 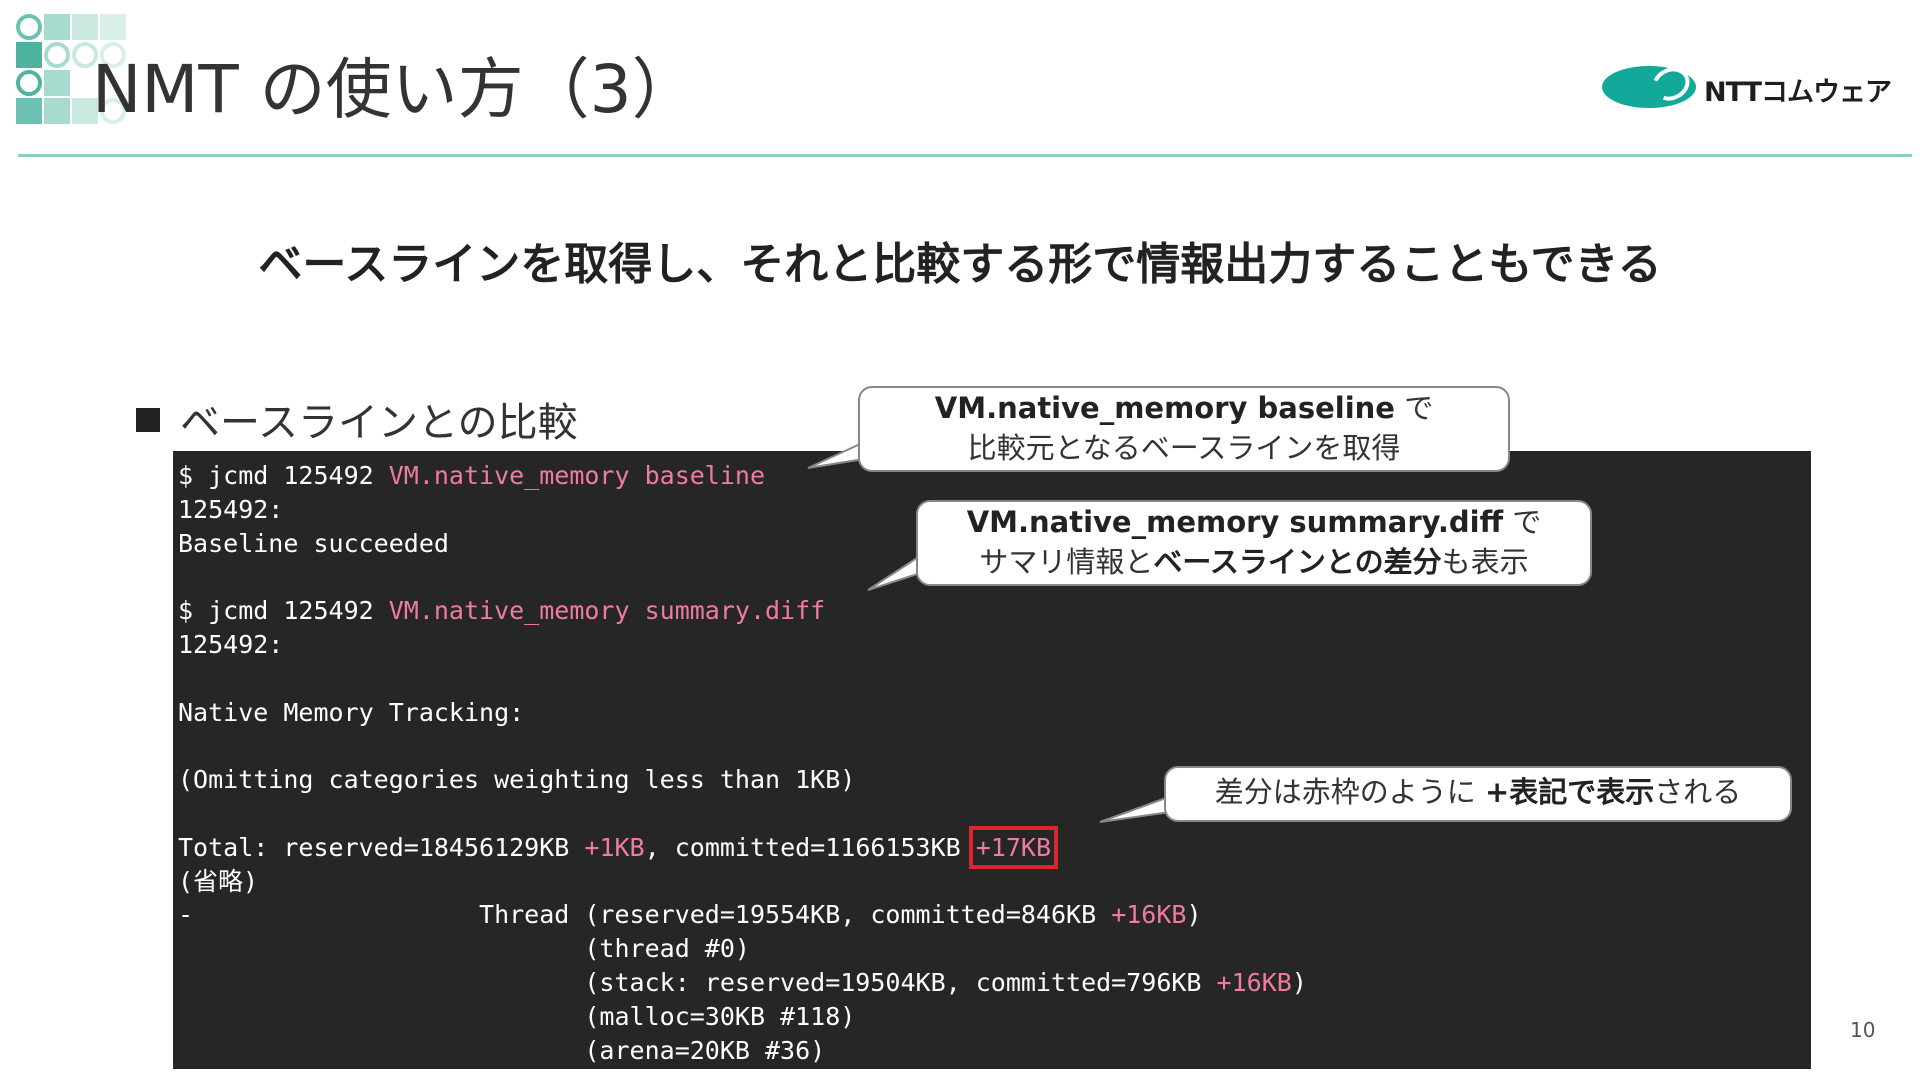 What do you see at coordinates (1798, 92) in the screenshot?
I see `logo-text: NTTコムウェア` at bounding box center [1798, 92].